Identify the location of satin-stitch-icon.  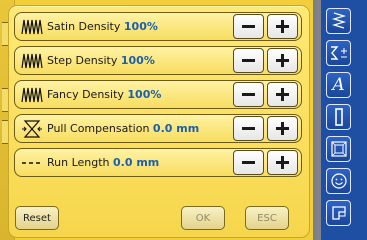
(32, 27).